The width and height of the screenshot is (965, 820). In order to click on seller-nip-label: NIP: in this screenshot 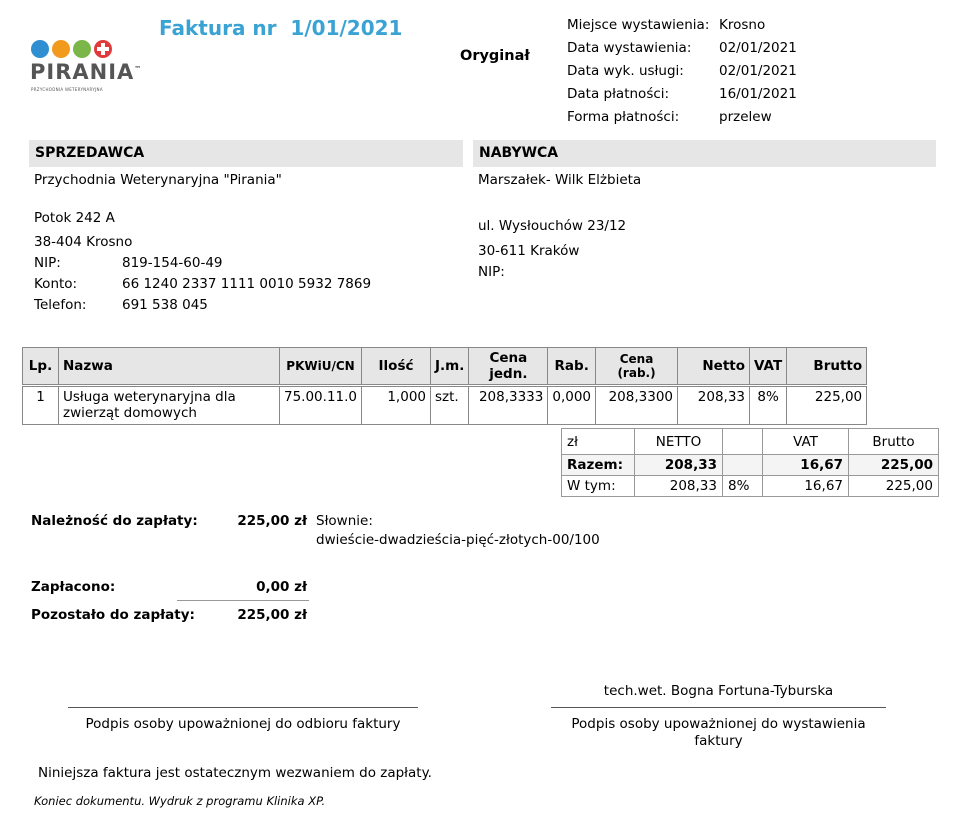, I will do `click(47, 263)`.